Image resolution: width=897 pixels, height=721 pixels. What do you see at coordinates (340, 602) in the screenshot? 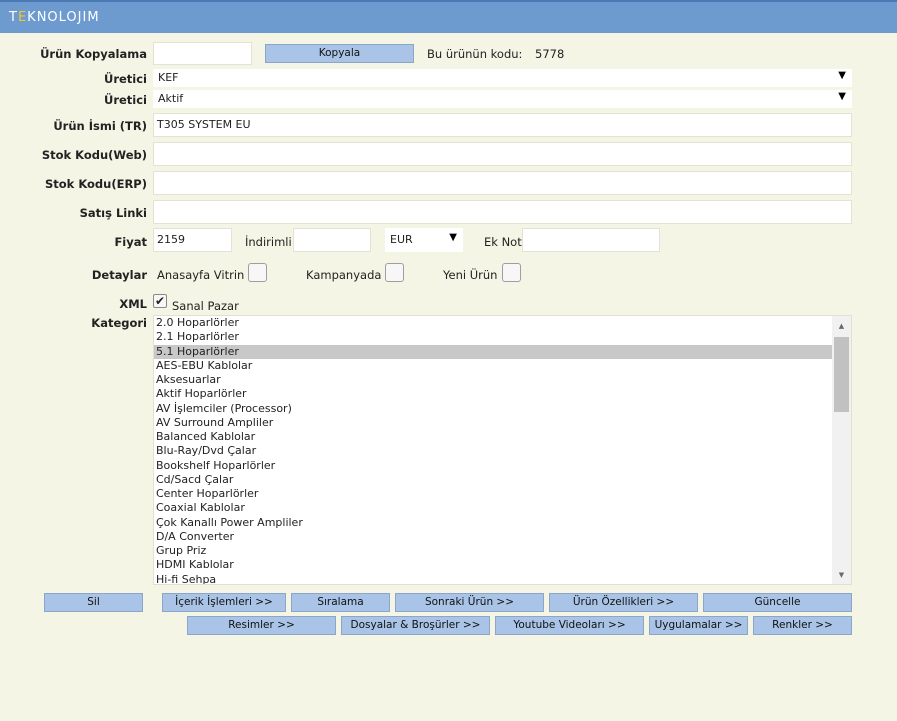
I see `sorting-button: Sıralama` at bounding box center [340, 602].